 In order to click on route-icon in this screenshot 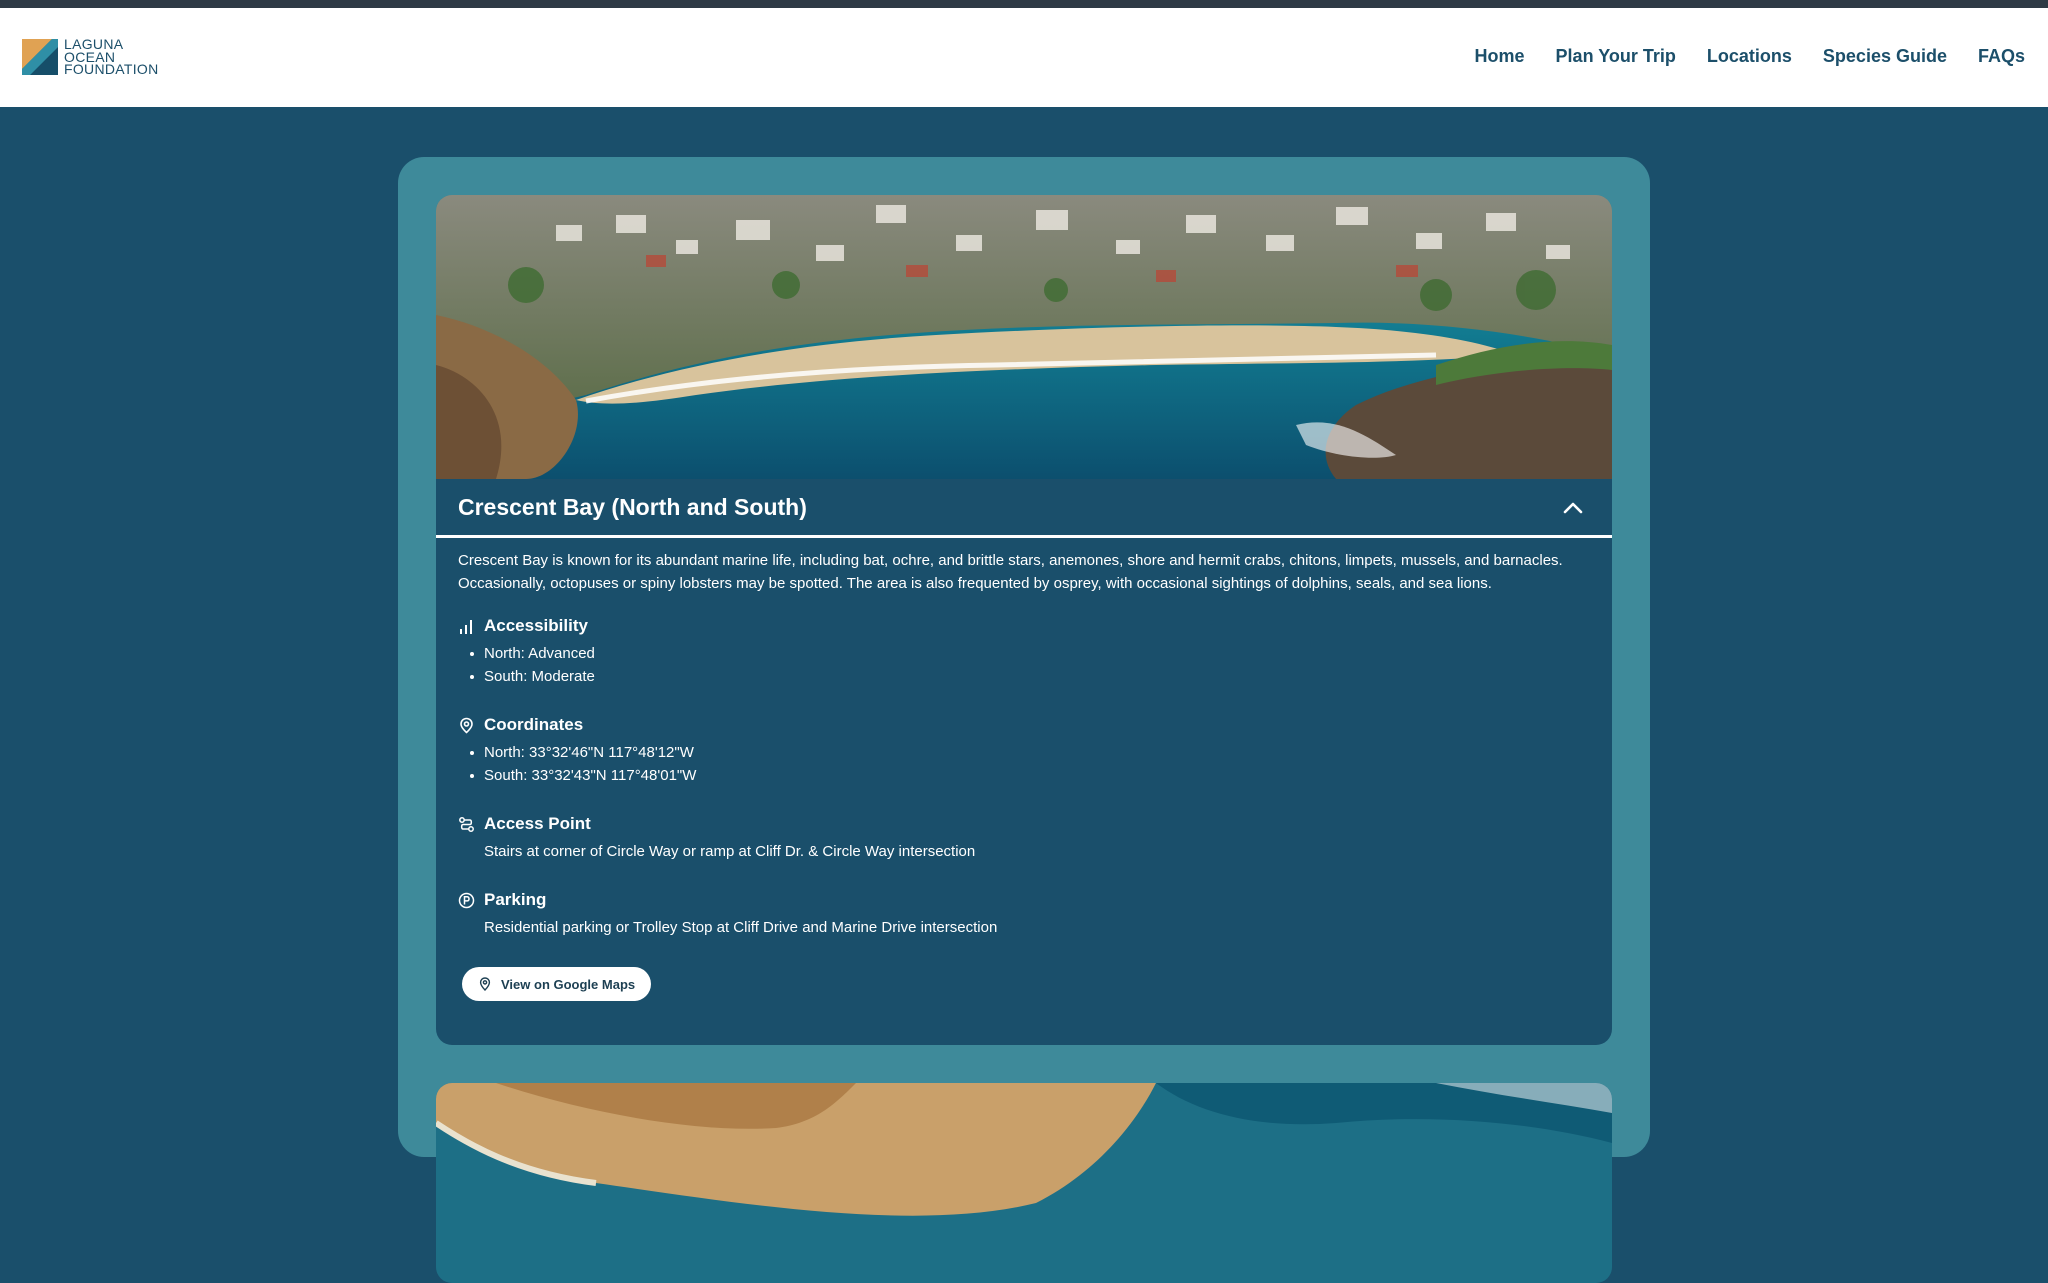, I will do `click(466, 824)`.